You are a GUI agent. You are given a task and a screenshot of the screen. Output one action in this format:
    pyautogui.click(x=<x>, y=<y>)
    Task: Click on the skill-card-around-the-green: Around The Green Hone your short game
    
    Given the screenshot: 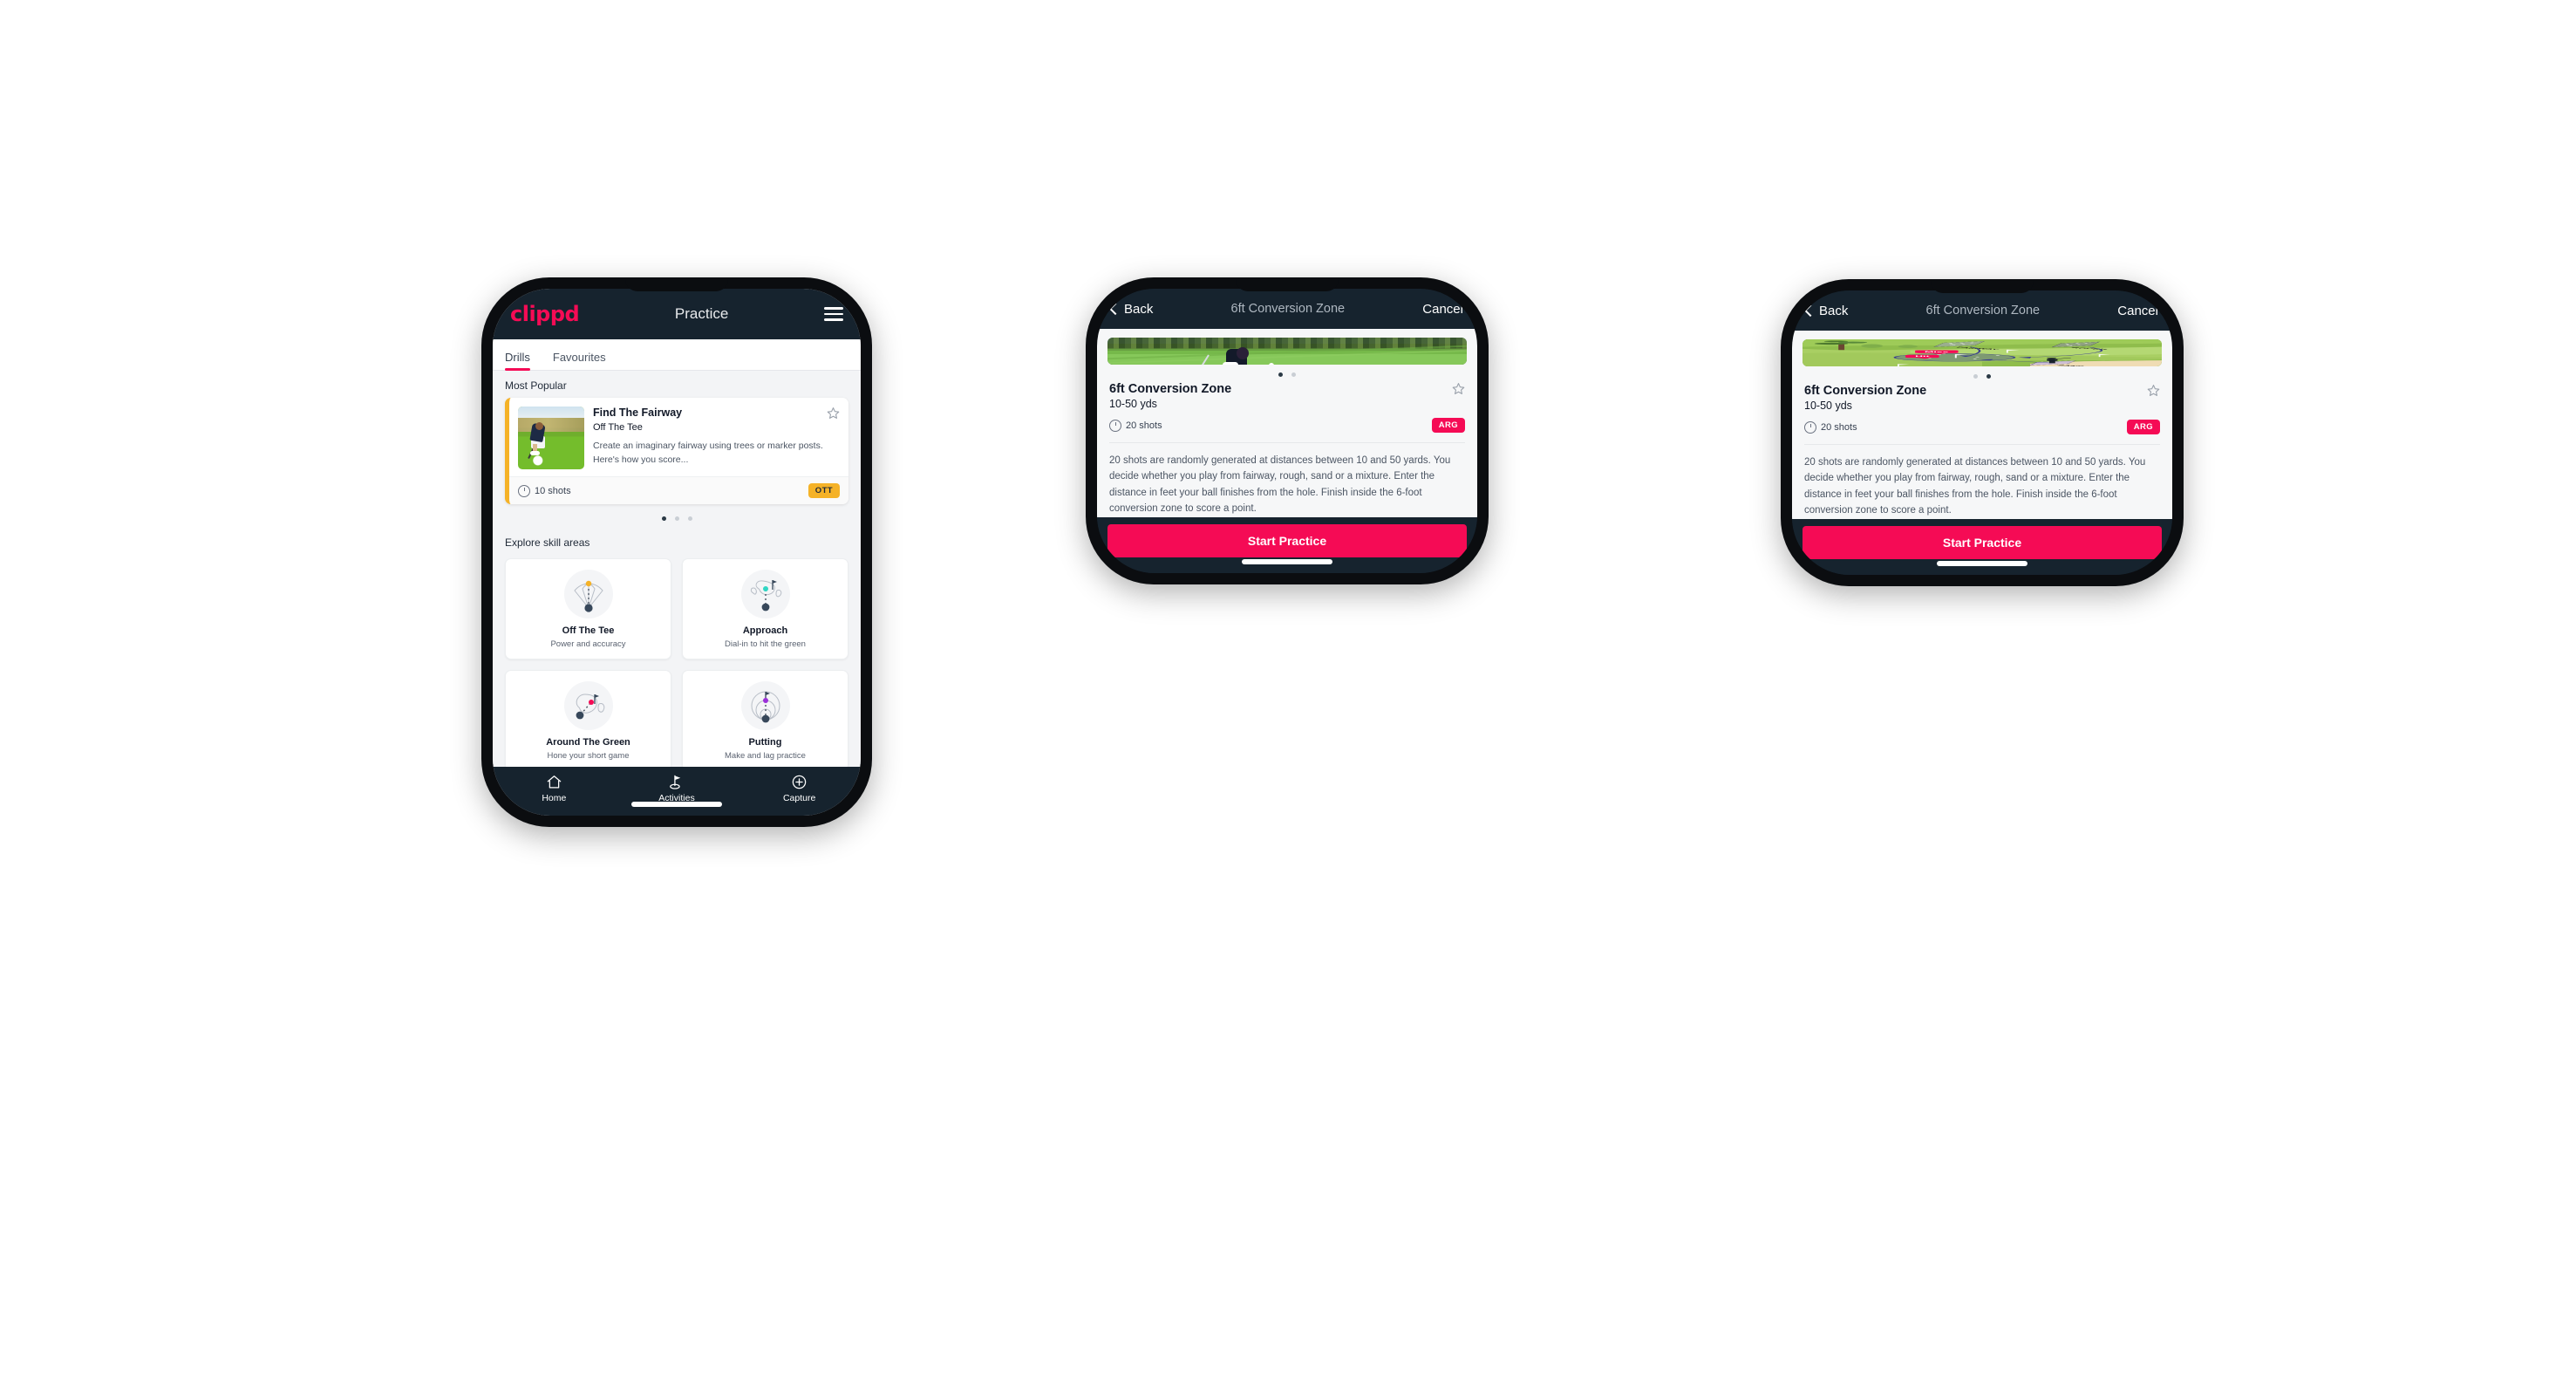 What is the action you would take?
    pyautogui.click(x=588, y=719)
    